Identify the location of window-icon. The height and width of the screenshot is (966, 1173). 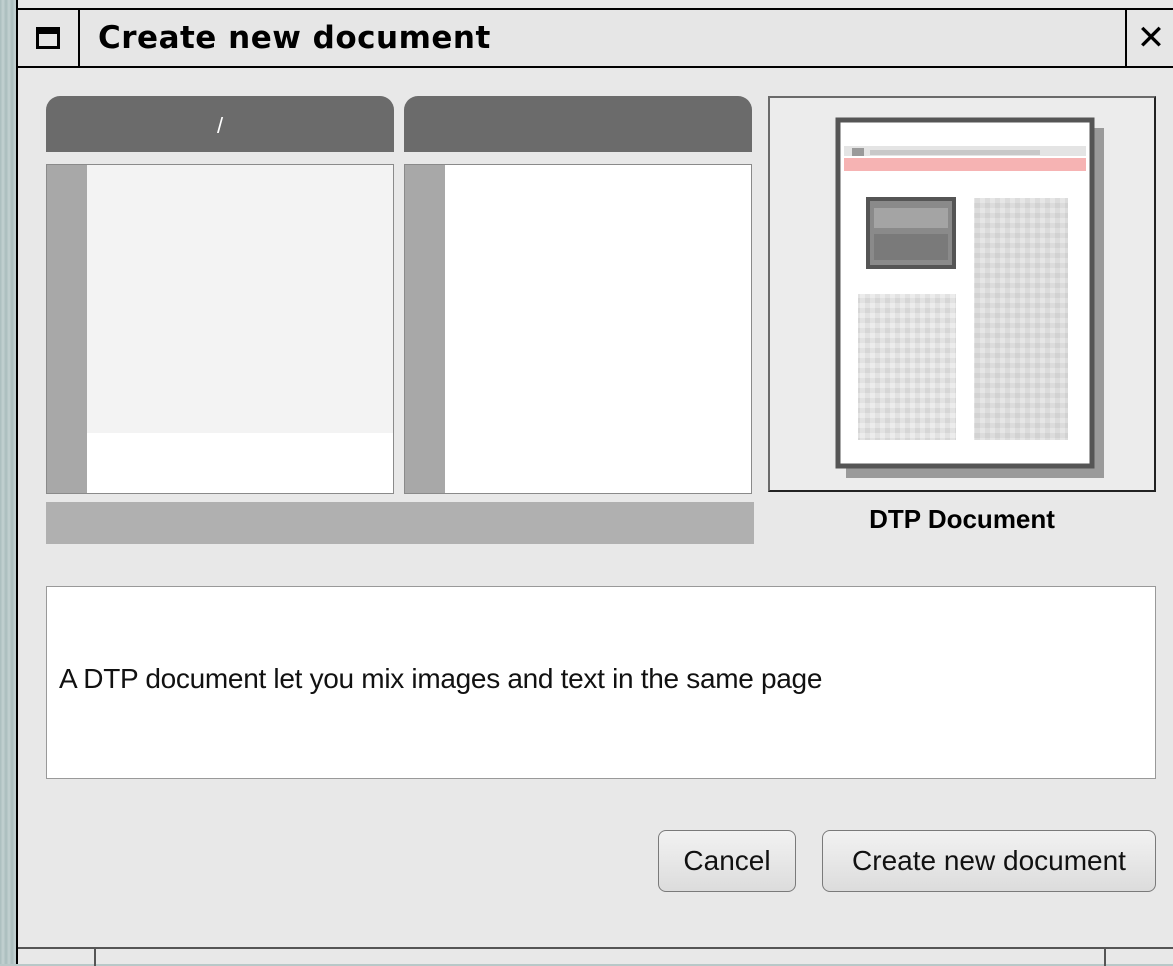
(48, 38).